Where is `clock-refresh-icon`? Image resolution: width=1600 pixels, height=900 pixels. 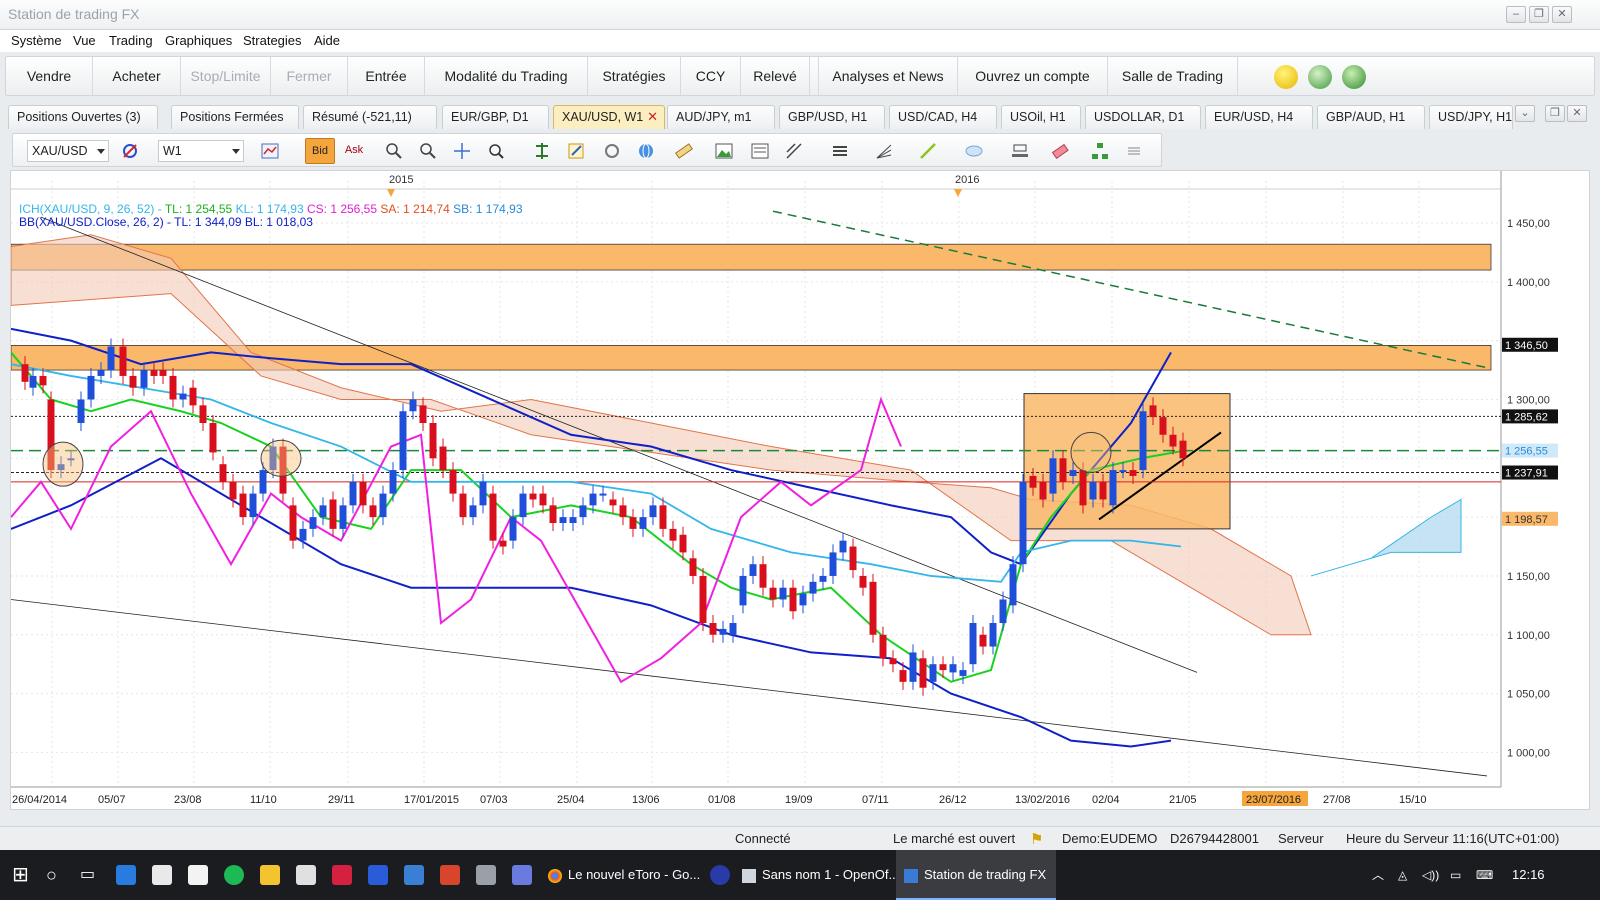
clock-refresh-icon is located at coordinates (1320, 77).